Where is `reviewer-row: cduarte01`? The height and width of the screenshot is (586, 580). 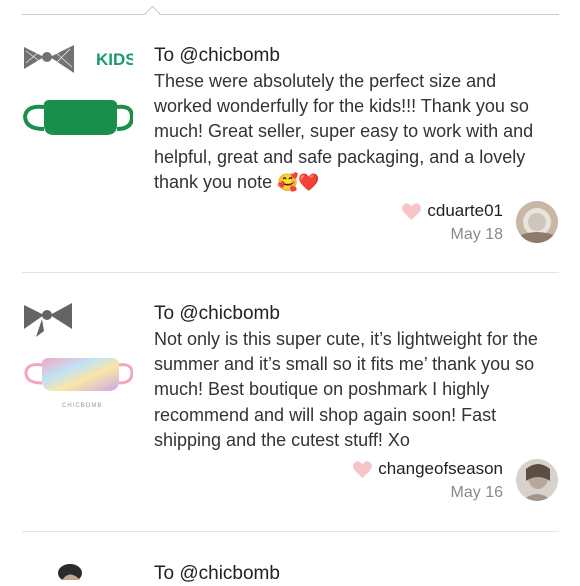 reviewer-row: cduarte01 is located at coordinates (452, 211).